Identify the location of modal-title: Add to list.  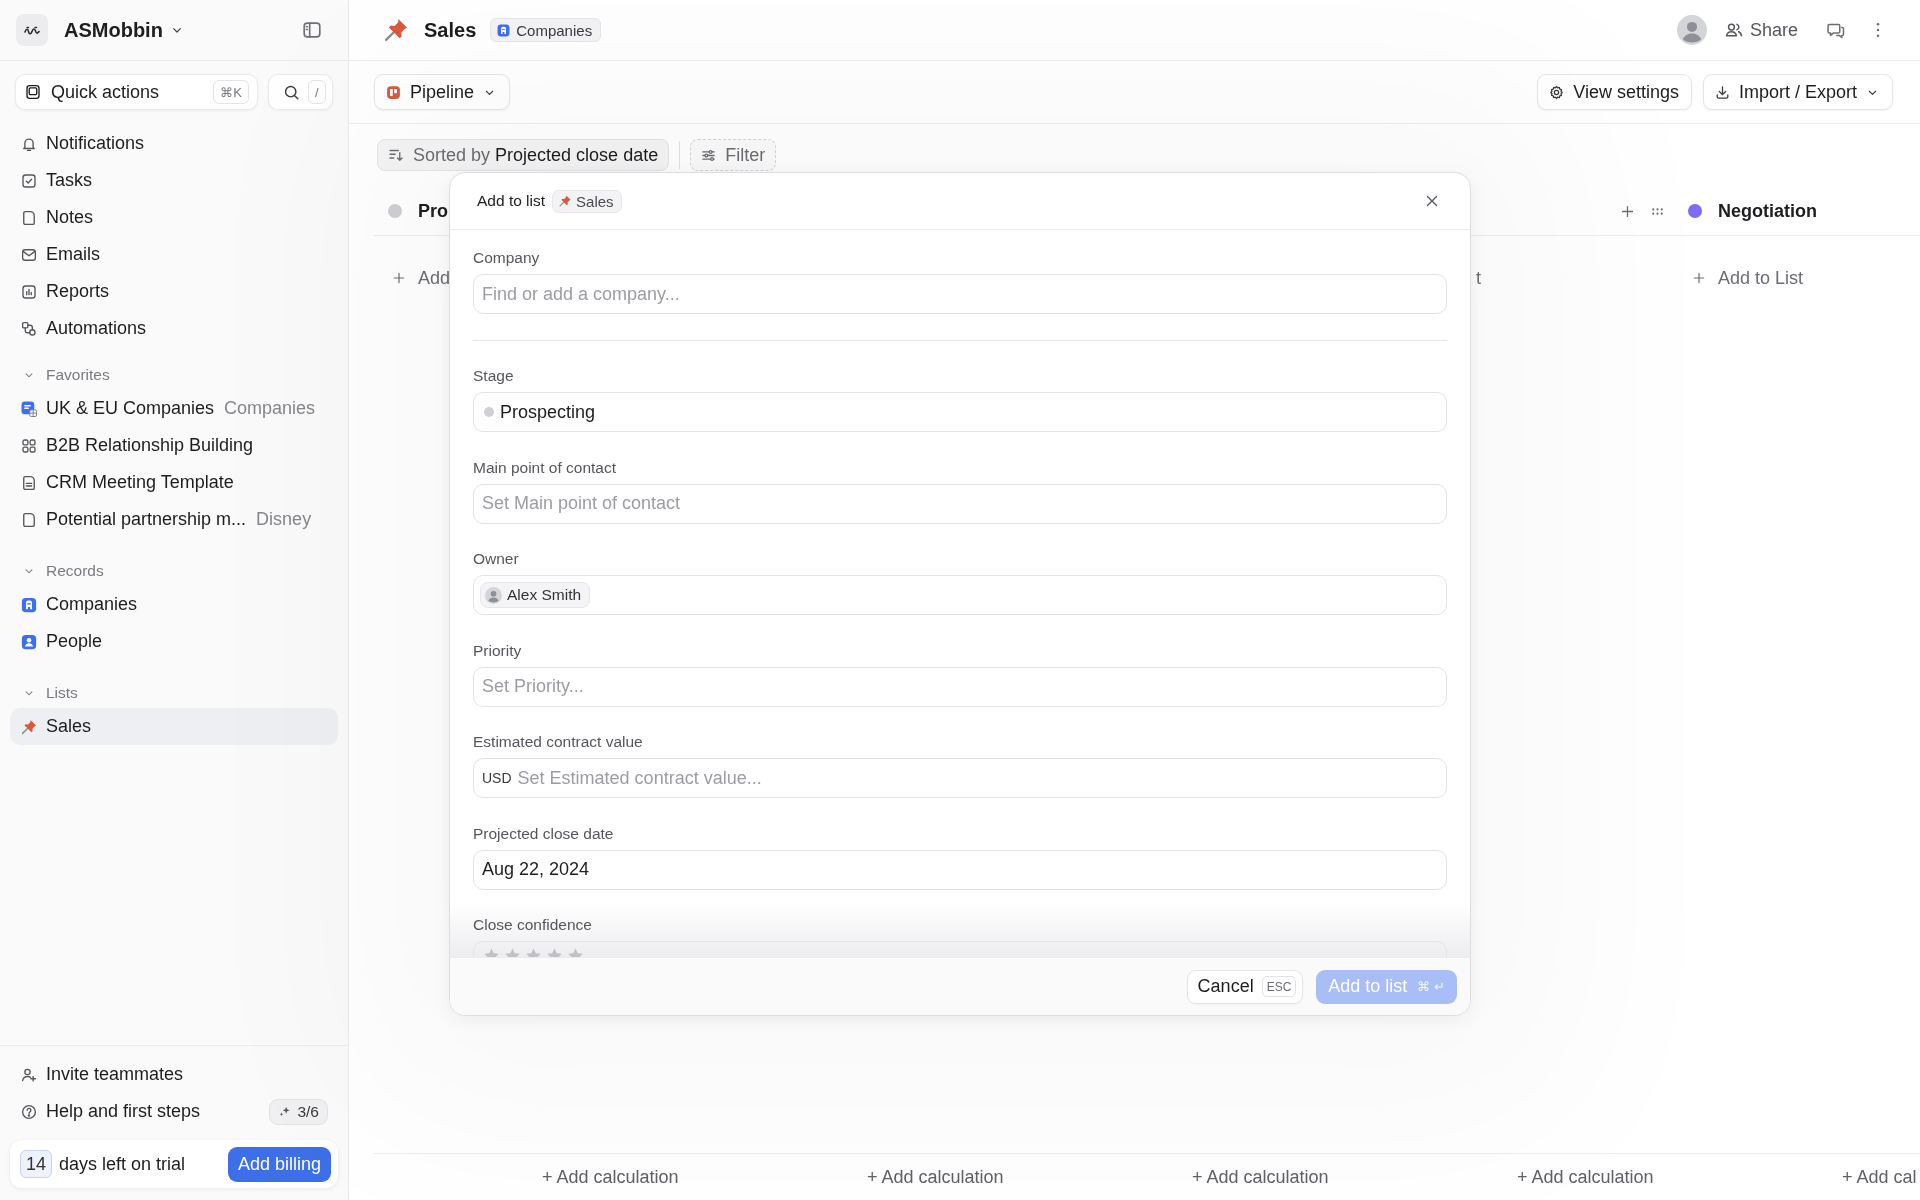
(511, 201).